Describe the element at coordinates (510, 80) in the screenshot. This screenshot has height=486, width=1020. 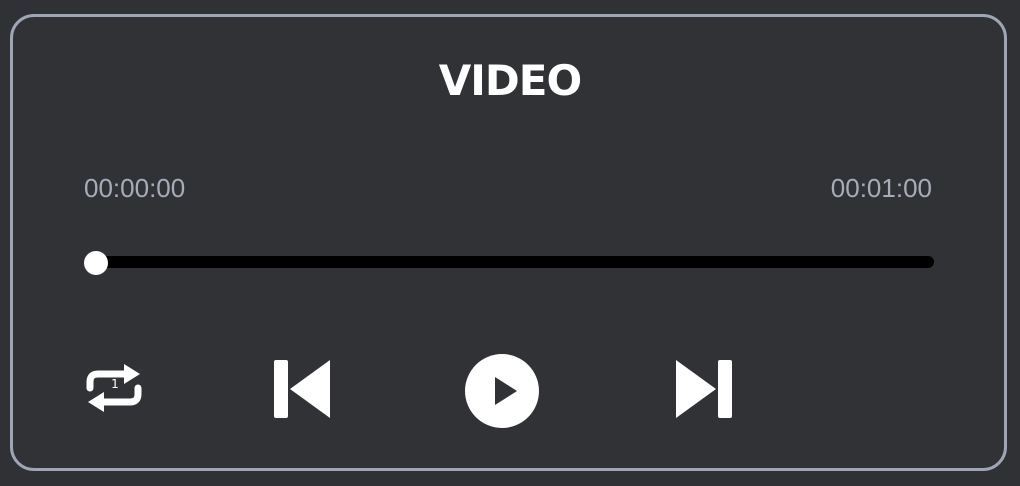
I see `player-title: VIDEO` at that location.